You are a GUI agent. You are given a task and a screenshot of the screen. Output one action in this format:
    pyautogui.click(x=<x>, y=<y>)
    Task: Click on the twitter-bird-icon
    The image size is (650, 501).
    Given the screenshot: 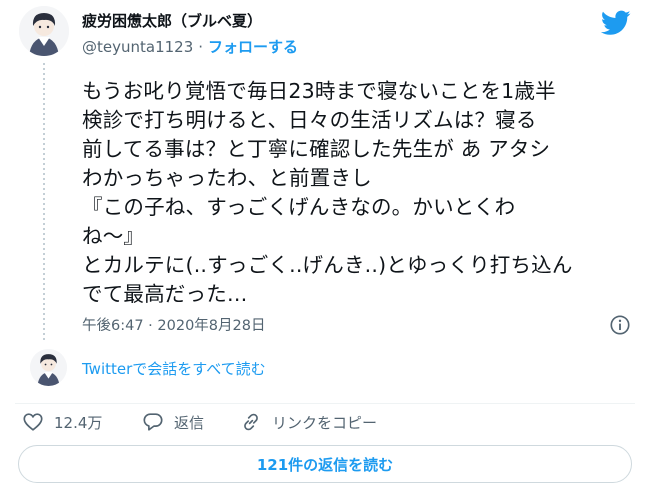 What is the action you would take?
    pyautogui.click(x=616, y=23)
    